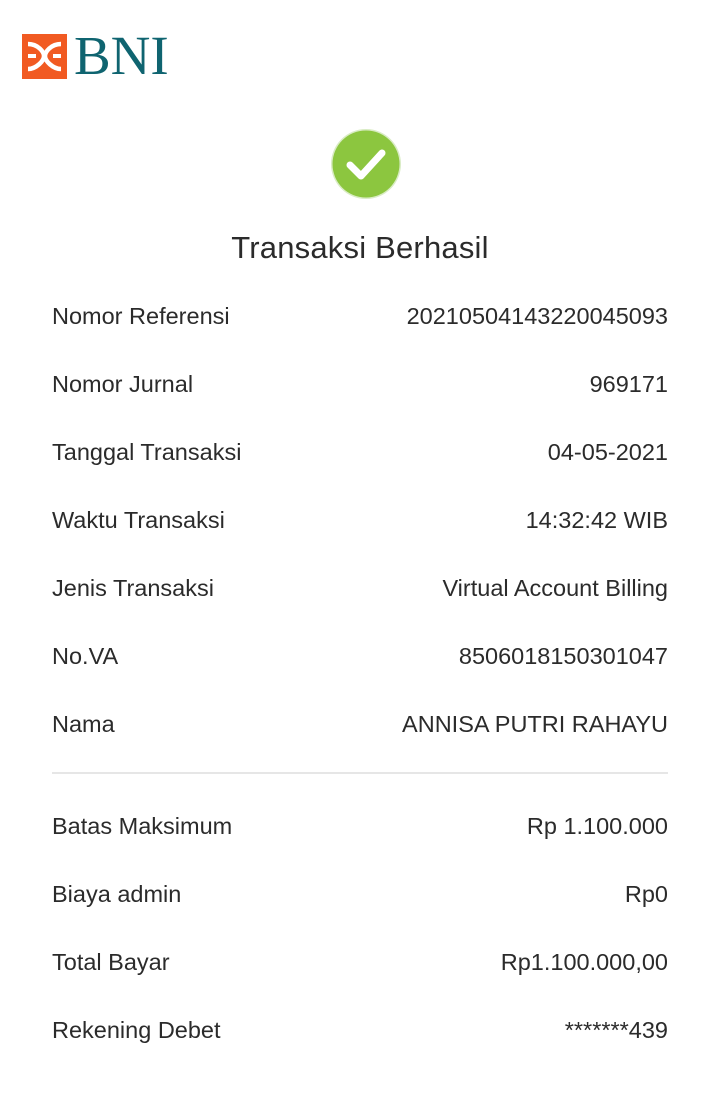 This screenshot has height=1112, width=720. I want to click on detail-row-va-number: No.VA 8506018150301047, so click(360, 656).